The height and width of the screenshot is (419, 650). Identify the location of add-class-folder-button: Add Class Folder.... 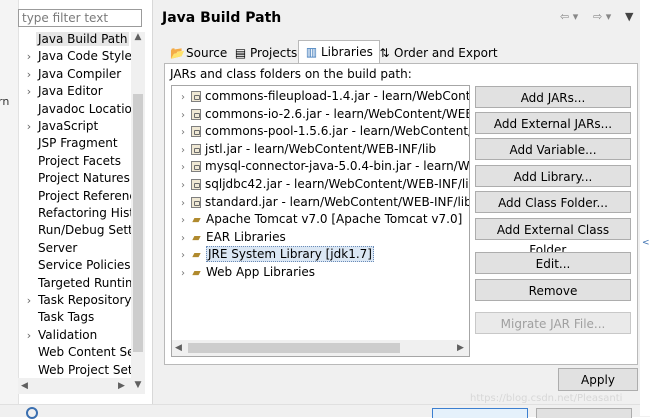
(553, 202).